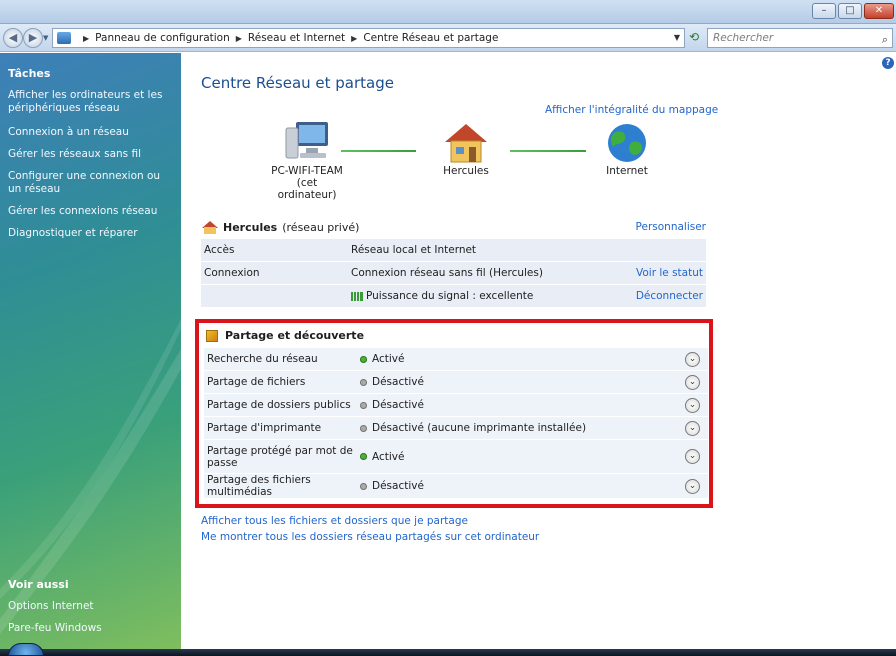 This screenshot has width=896, height=656. What do you see at coordinates (264, 428) in the screenshot?
I see `row-key: Partage d'imprimante` at bounding box center [264, 428].